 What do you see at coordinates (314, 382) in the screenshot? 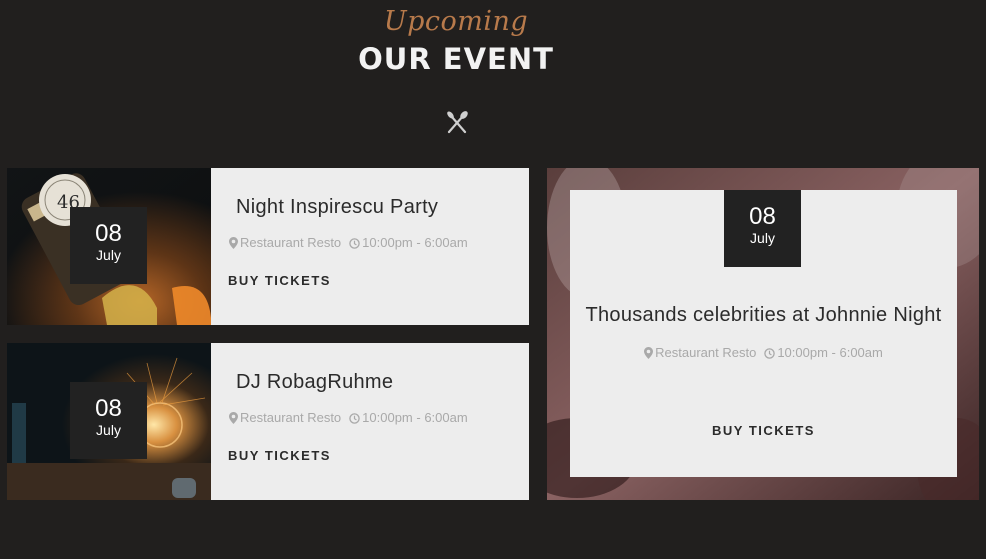
I see `event-title: DJ RobagRuhme` at bounding box center [314, 382].